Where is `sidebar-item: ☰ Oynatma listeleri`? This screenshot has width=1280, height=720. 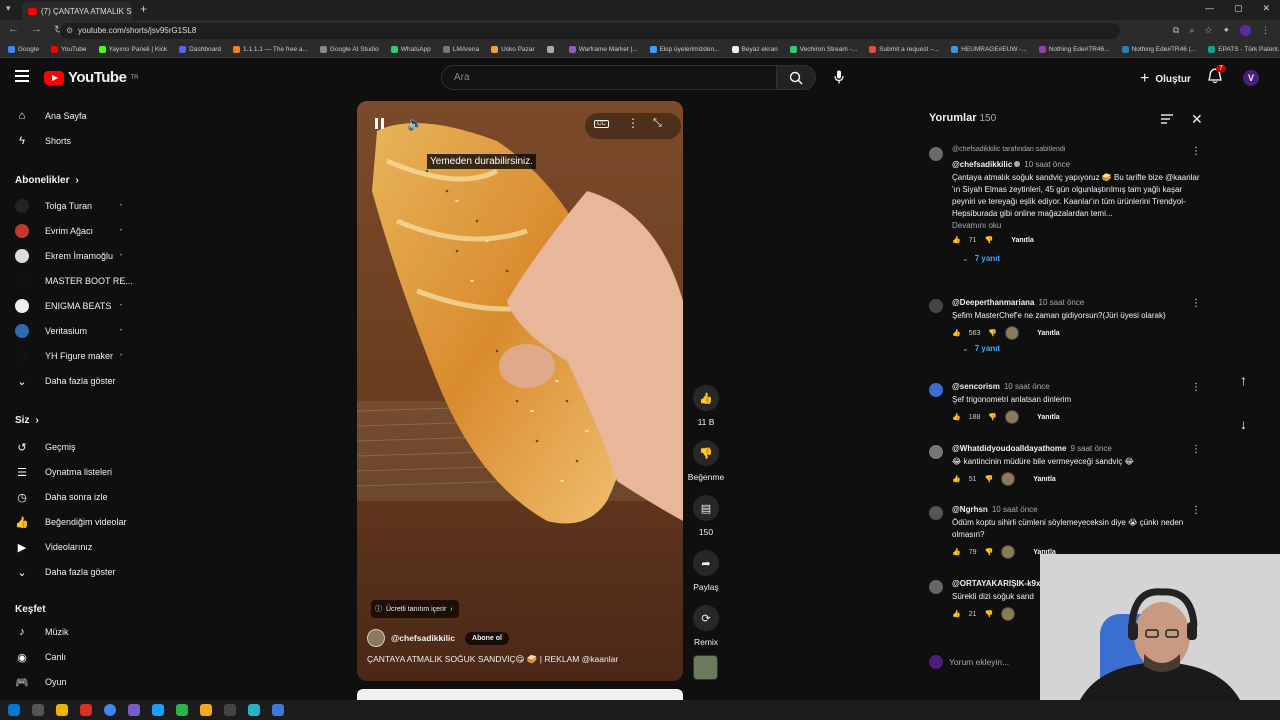
sidebar-item: ☰ Oynatma listeleri is located at coordinates (75, 472).